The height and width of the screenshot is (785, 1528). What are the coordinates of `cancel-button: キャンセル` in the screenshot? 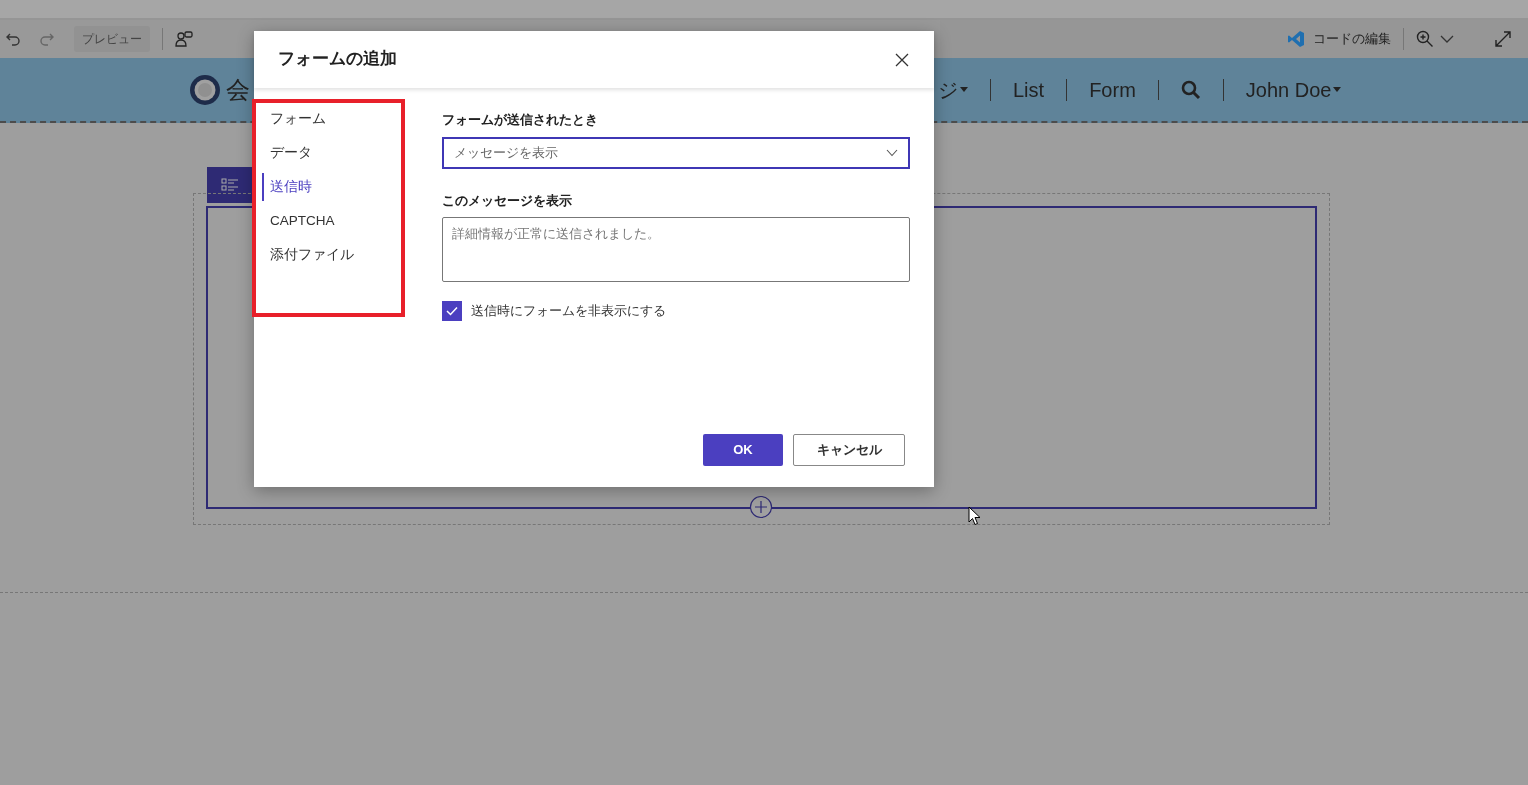 It's located at (849, 450).